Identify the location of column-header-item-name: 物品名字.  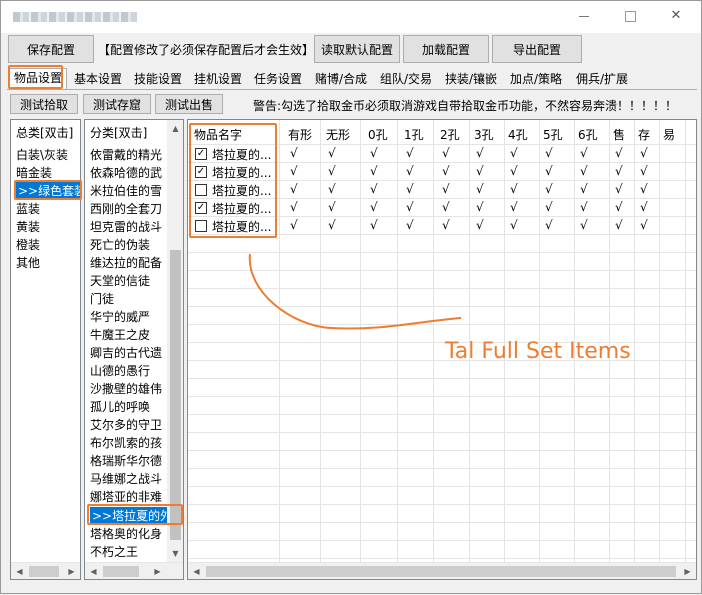
(218, 134).